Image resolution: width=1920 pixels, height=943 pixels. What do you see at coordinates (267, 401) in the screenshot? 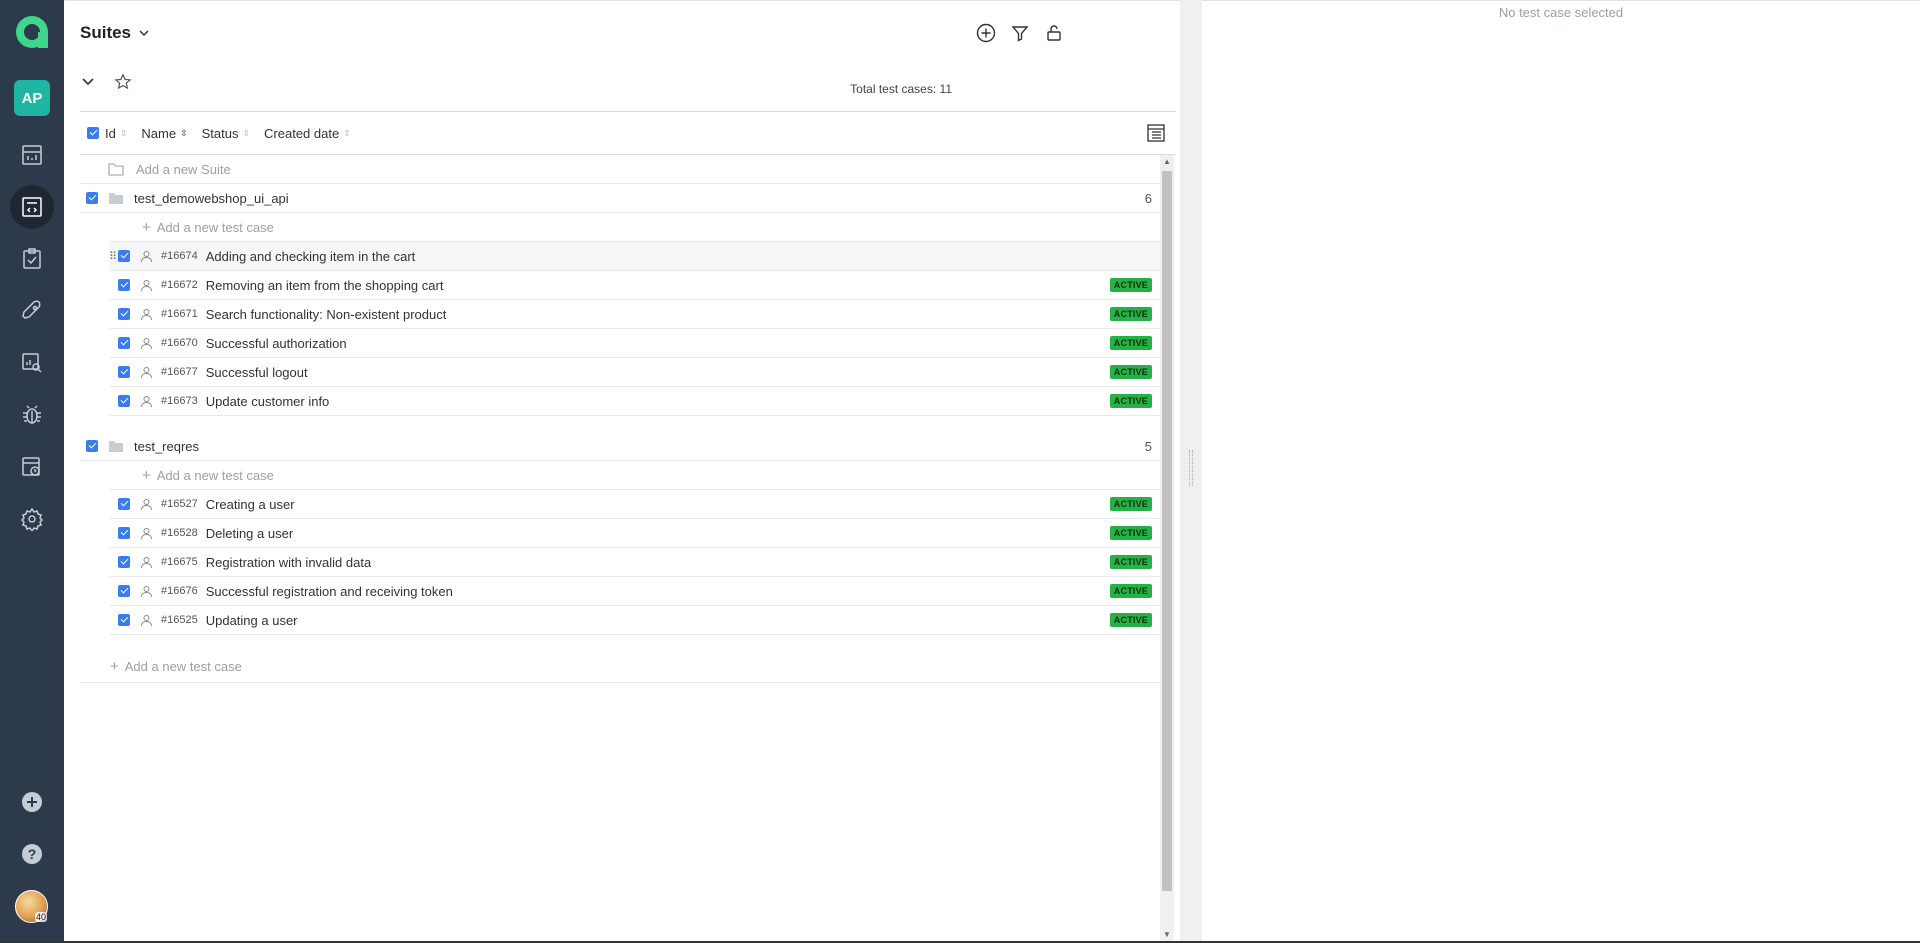
I see `case-title: Update customer info` at bounding box center [267, 401].